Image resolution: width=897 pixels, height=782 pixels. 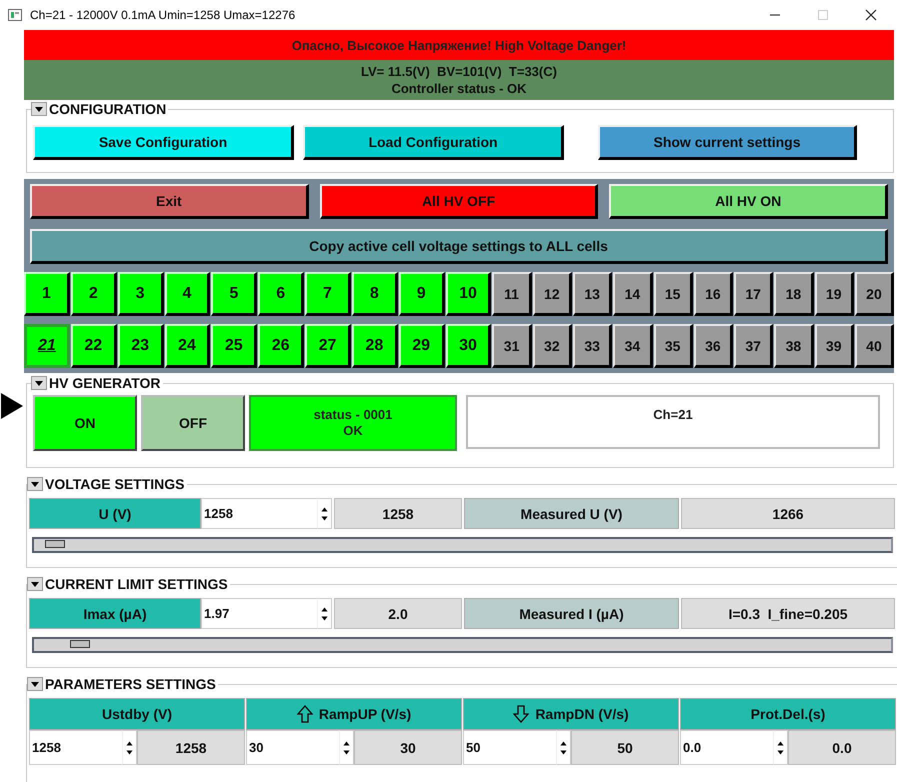 I want to click on measured-value: I=0.3 I_fine=0.205, so click(x=788, y=613).